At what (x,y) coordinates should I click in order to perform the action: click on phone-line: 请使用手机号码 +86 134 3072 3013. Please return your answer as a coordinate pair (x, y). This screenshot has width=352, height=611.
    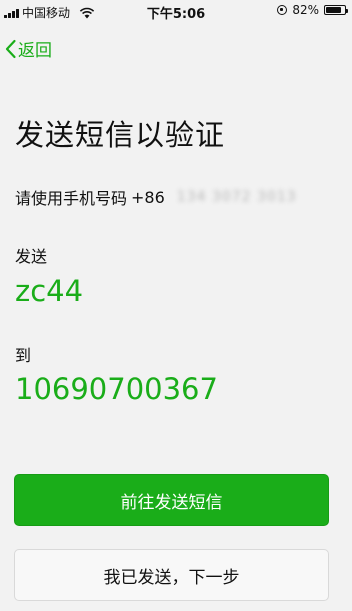
    Looking at the image, I should click on (156, 197).